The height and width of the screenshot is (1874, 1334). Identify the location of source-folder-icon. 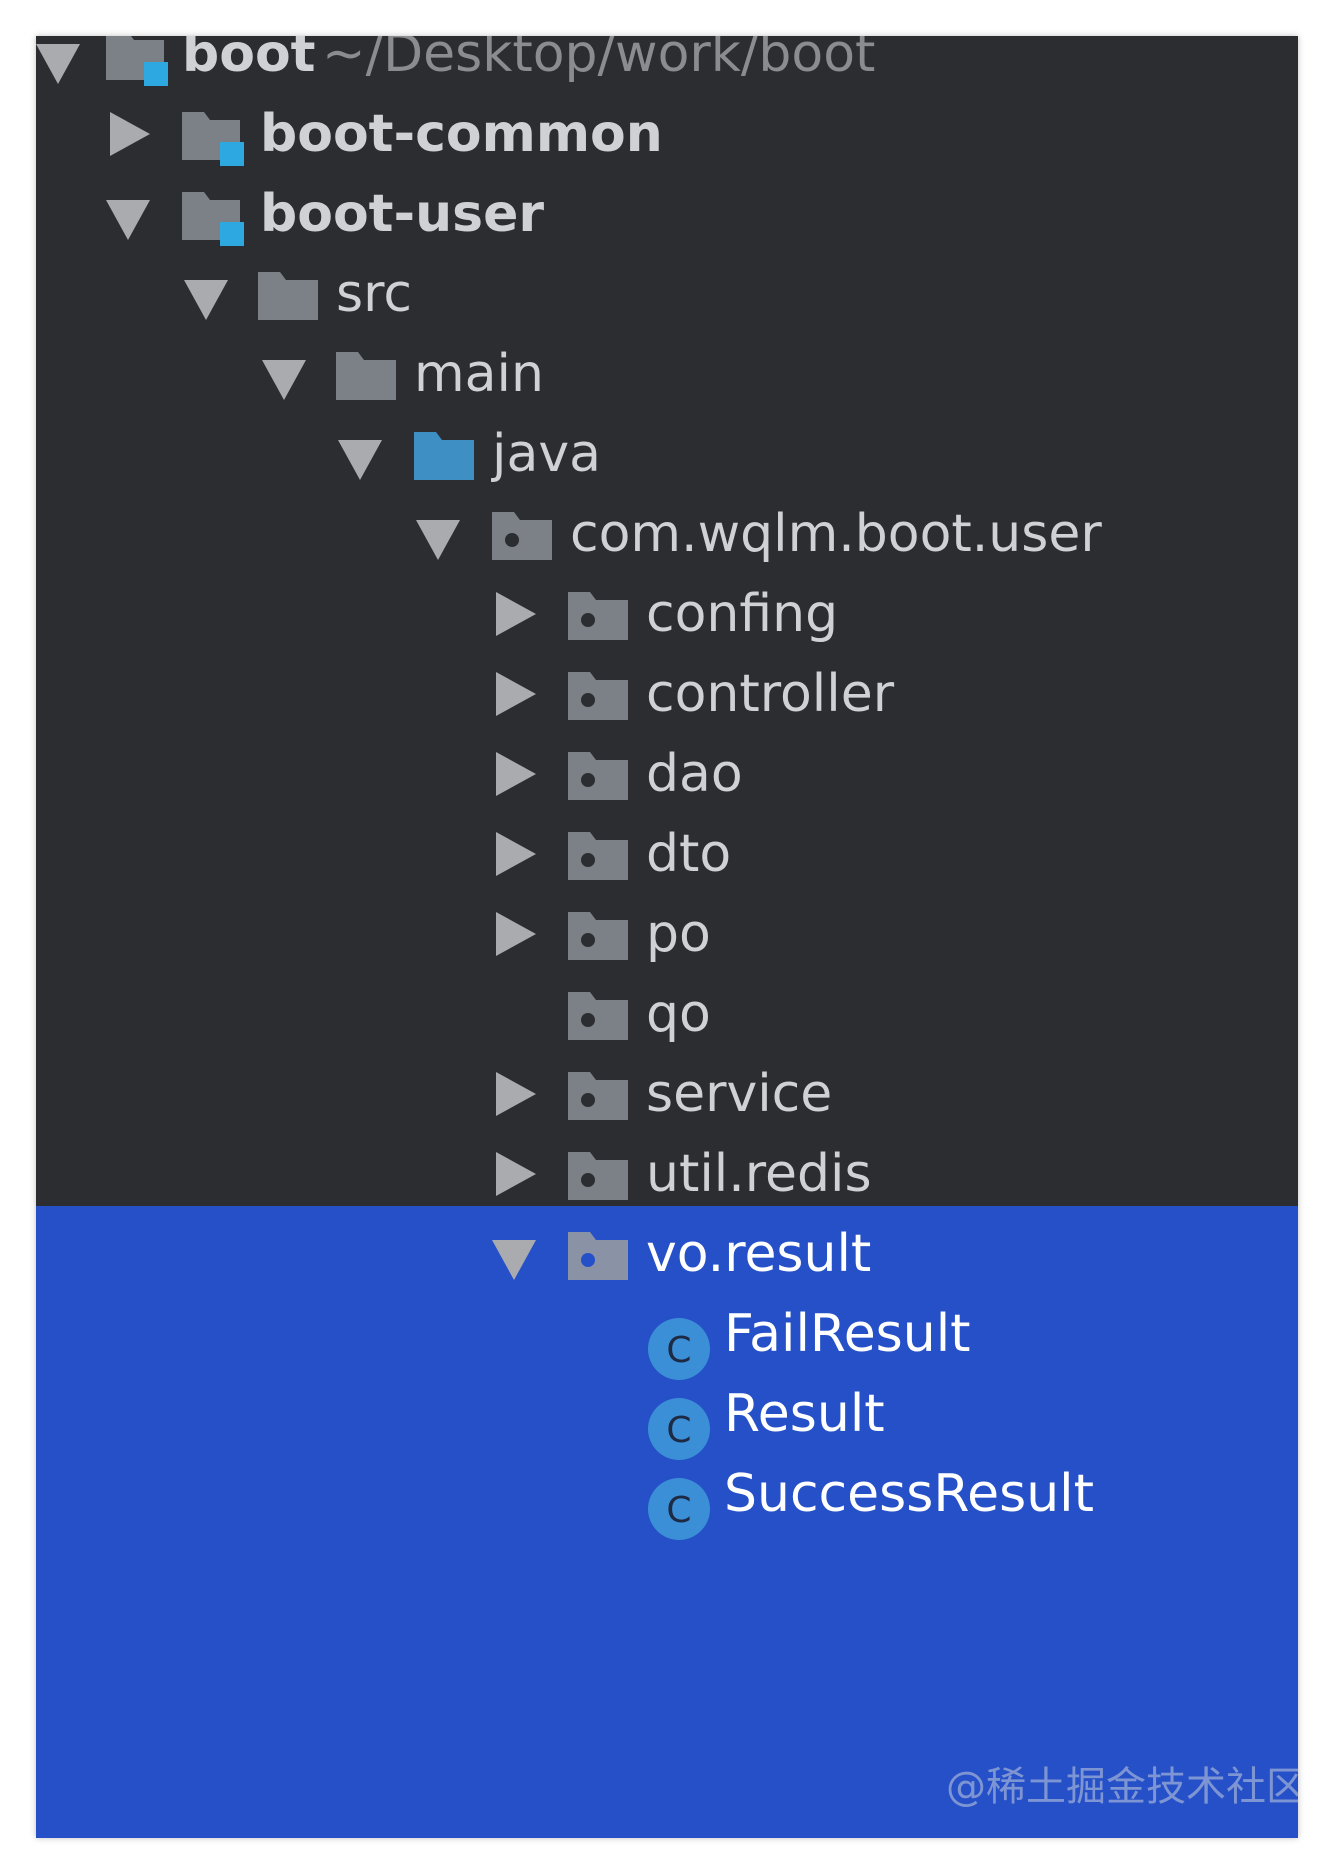
(444, 456).